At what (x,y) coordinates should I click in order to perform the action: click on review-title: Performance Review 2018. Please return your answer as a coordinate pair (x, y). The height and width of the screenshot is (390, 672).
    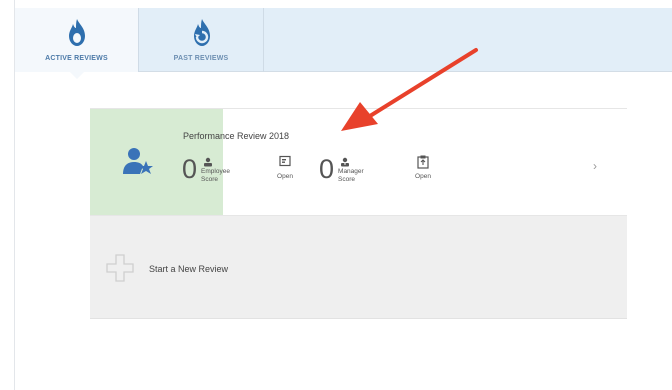
    Looking at the image, I should click on (236, 136).